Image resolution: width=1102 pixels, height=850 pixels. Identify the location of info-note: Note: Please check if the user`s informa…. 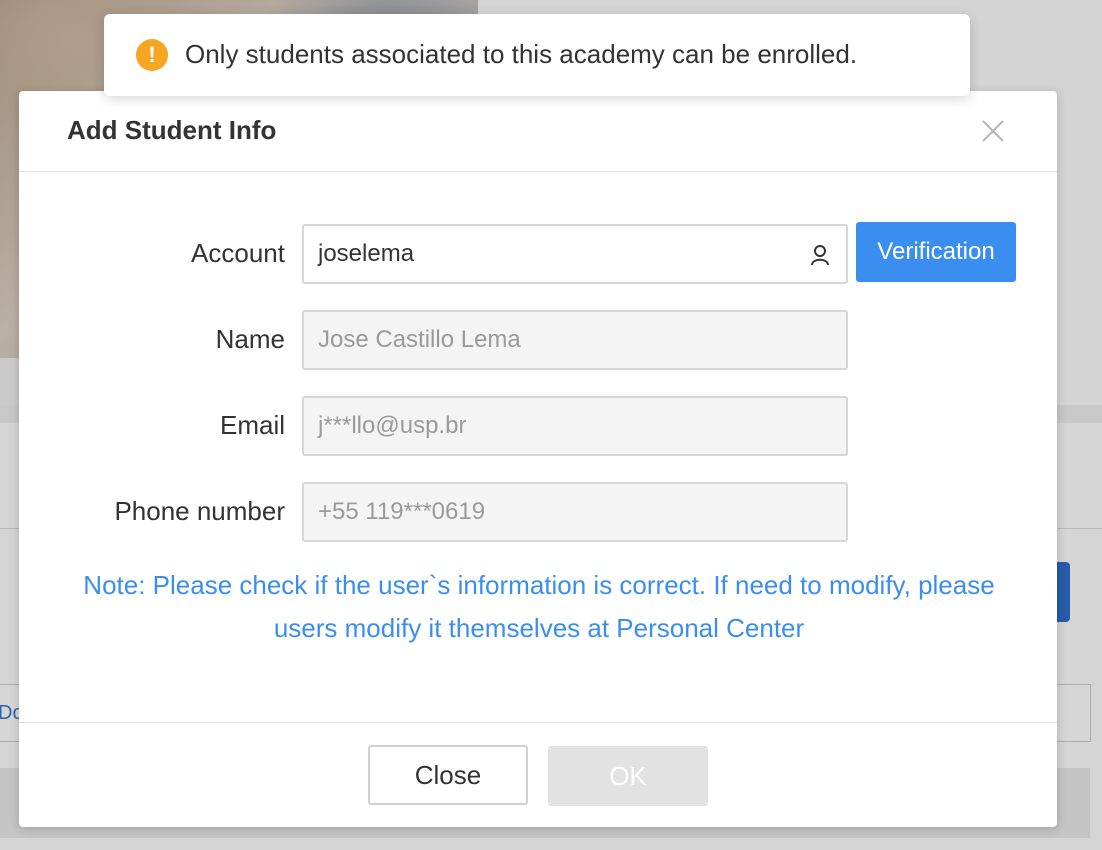
(539, 606).